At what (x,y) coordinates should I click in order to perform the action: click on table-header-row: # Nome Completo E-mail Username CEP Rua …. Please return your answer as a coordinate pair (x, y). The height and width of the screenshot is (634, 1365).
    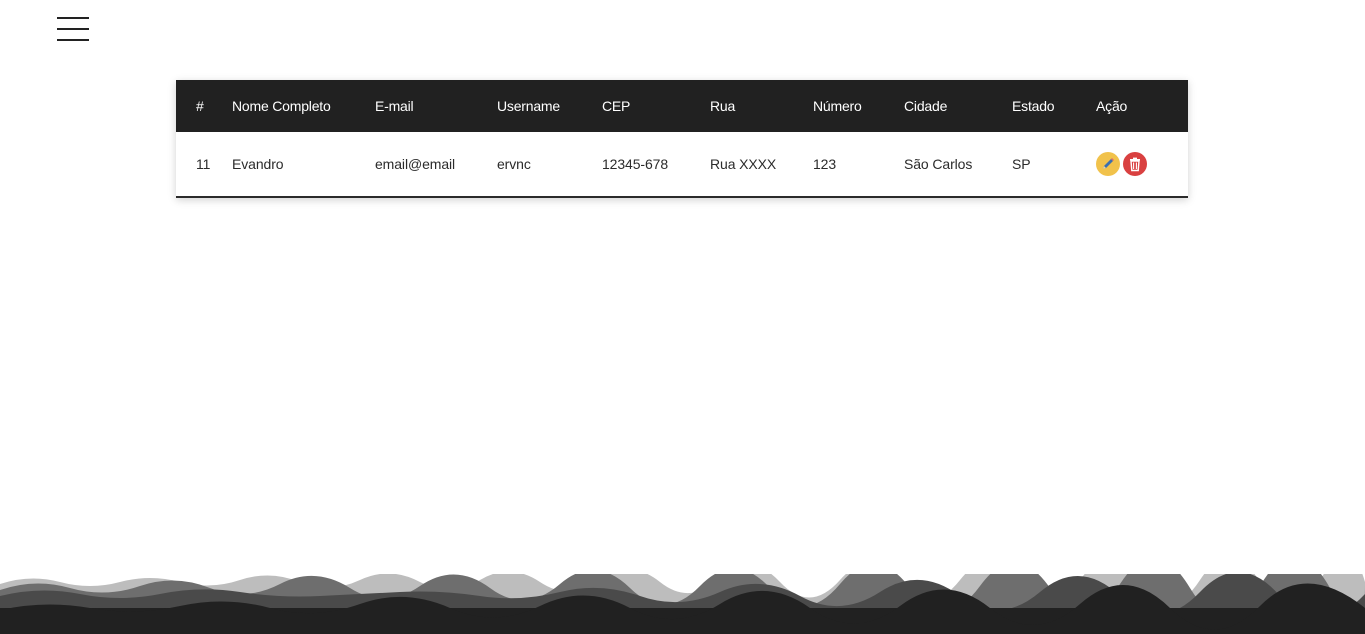
    Looking at the image, I should click on (682, 106).